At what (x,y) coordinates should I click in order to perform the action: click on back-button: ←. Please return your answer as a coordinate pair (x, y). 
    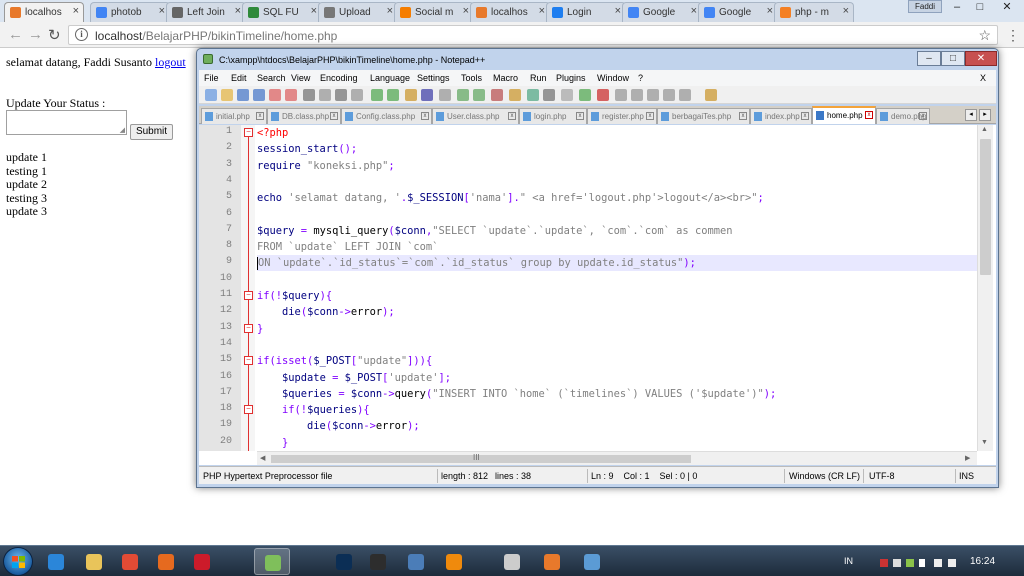
    Looking at the image, I should click on (15, 34).